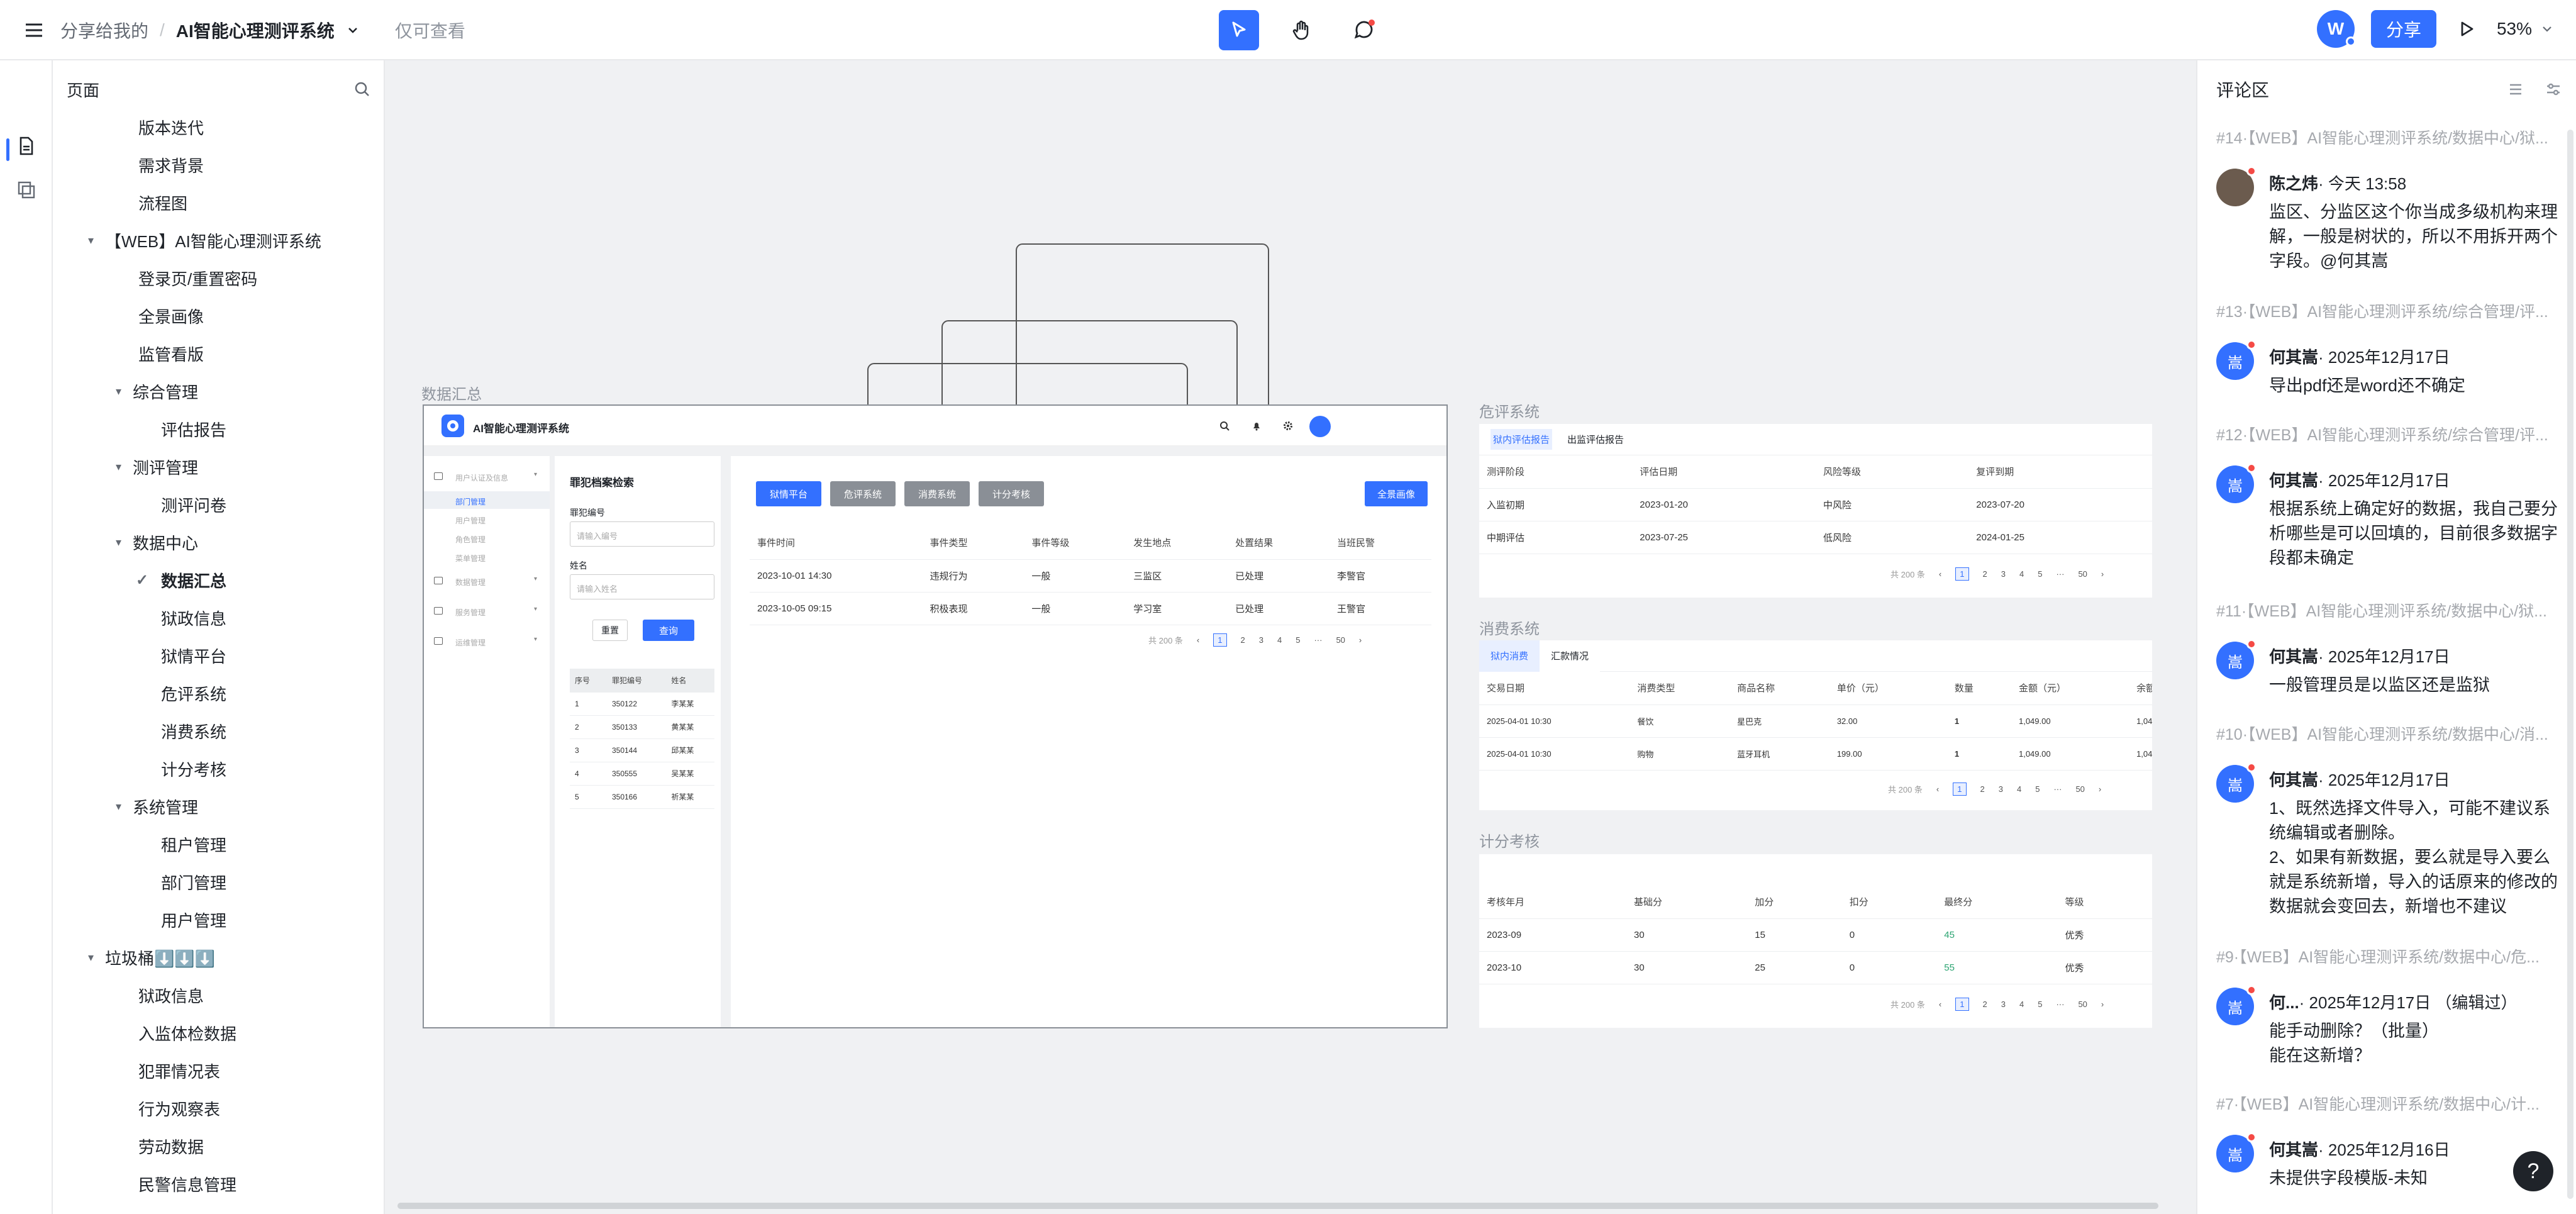 The width and height of the screenshot is (2576, 1214). Describe the element at coordinates (1396, 493) in the screenshot. I see `portrait-button: 全景画像` at that location.